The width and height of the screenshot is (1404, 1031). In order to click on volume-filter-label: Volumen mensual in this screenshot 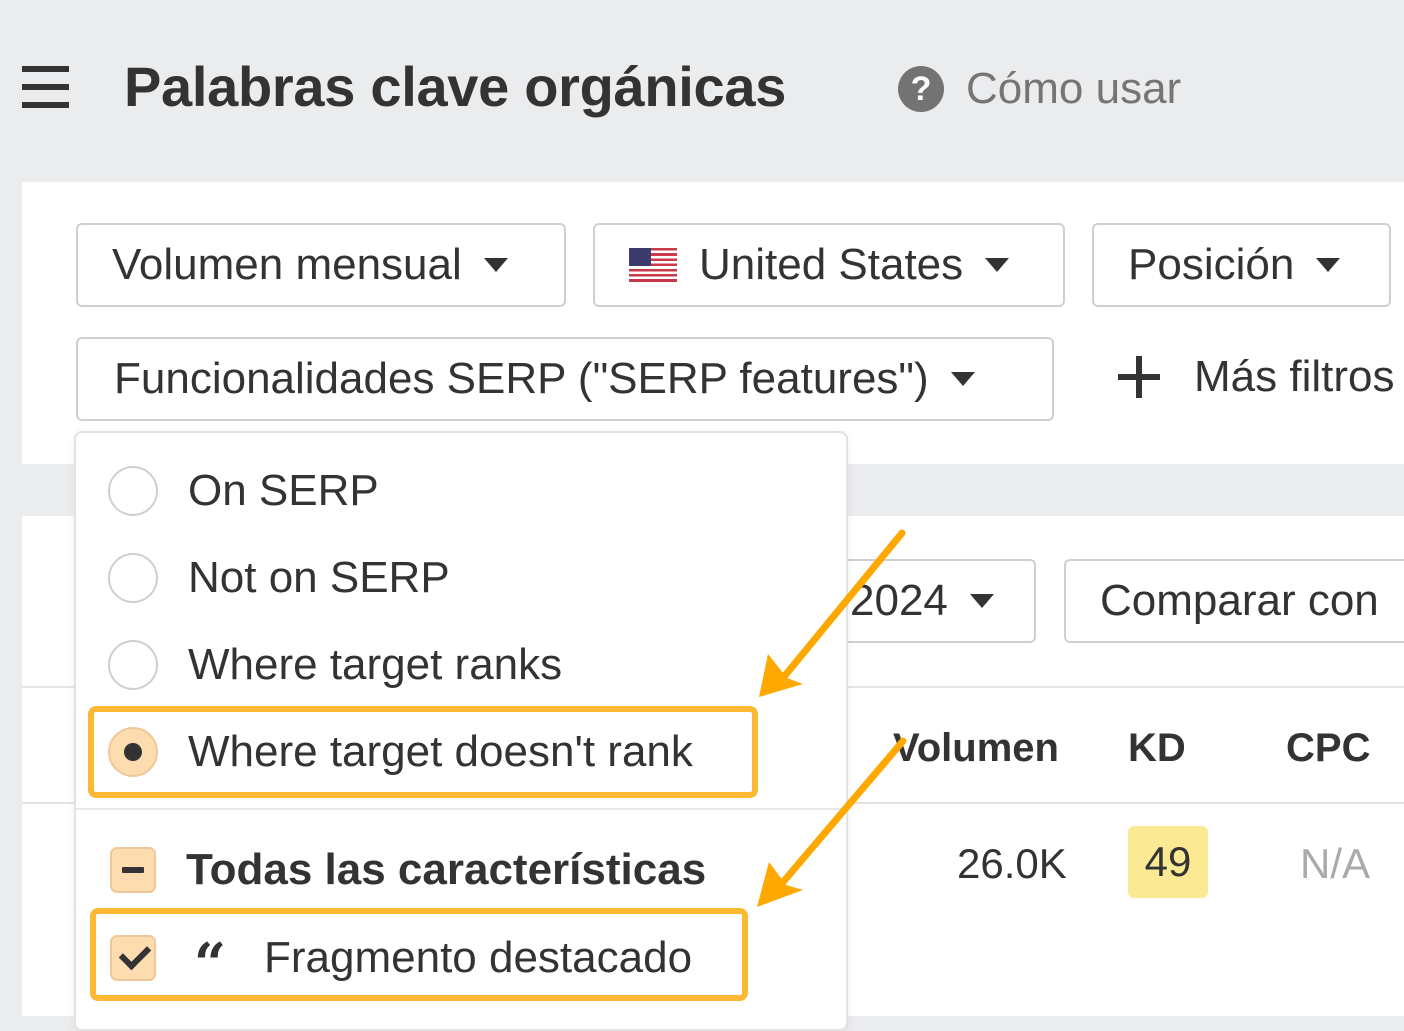, I will do `click(287, 264)`.